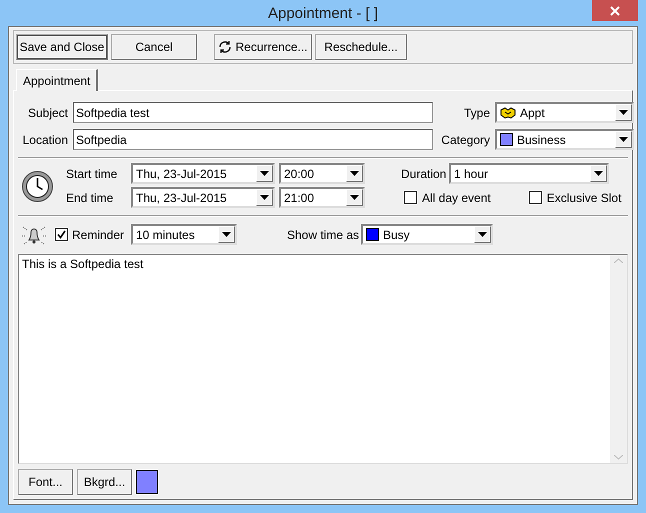 The height and width of the screenshot is (513, 646). I want to click on clock-icon, so click(37, 186).